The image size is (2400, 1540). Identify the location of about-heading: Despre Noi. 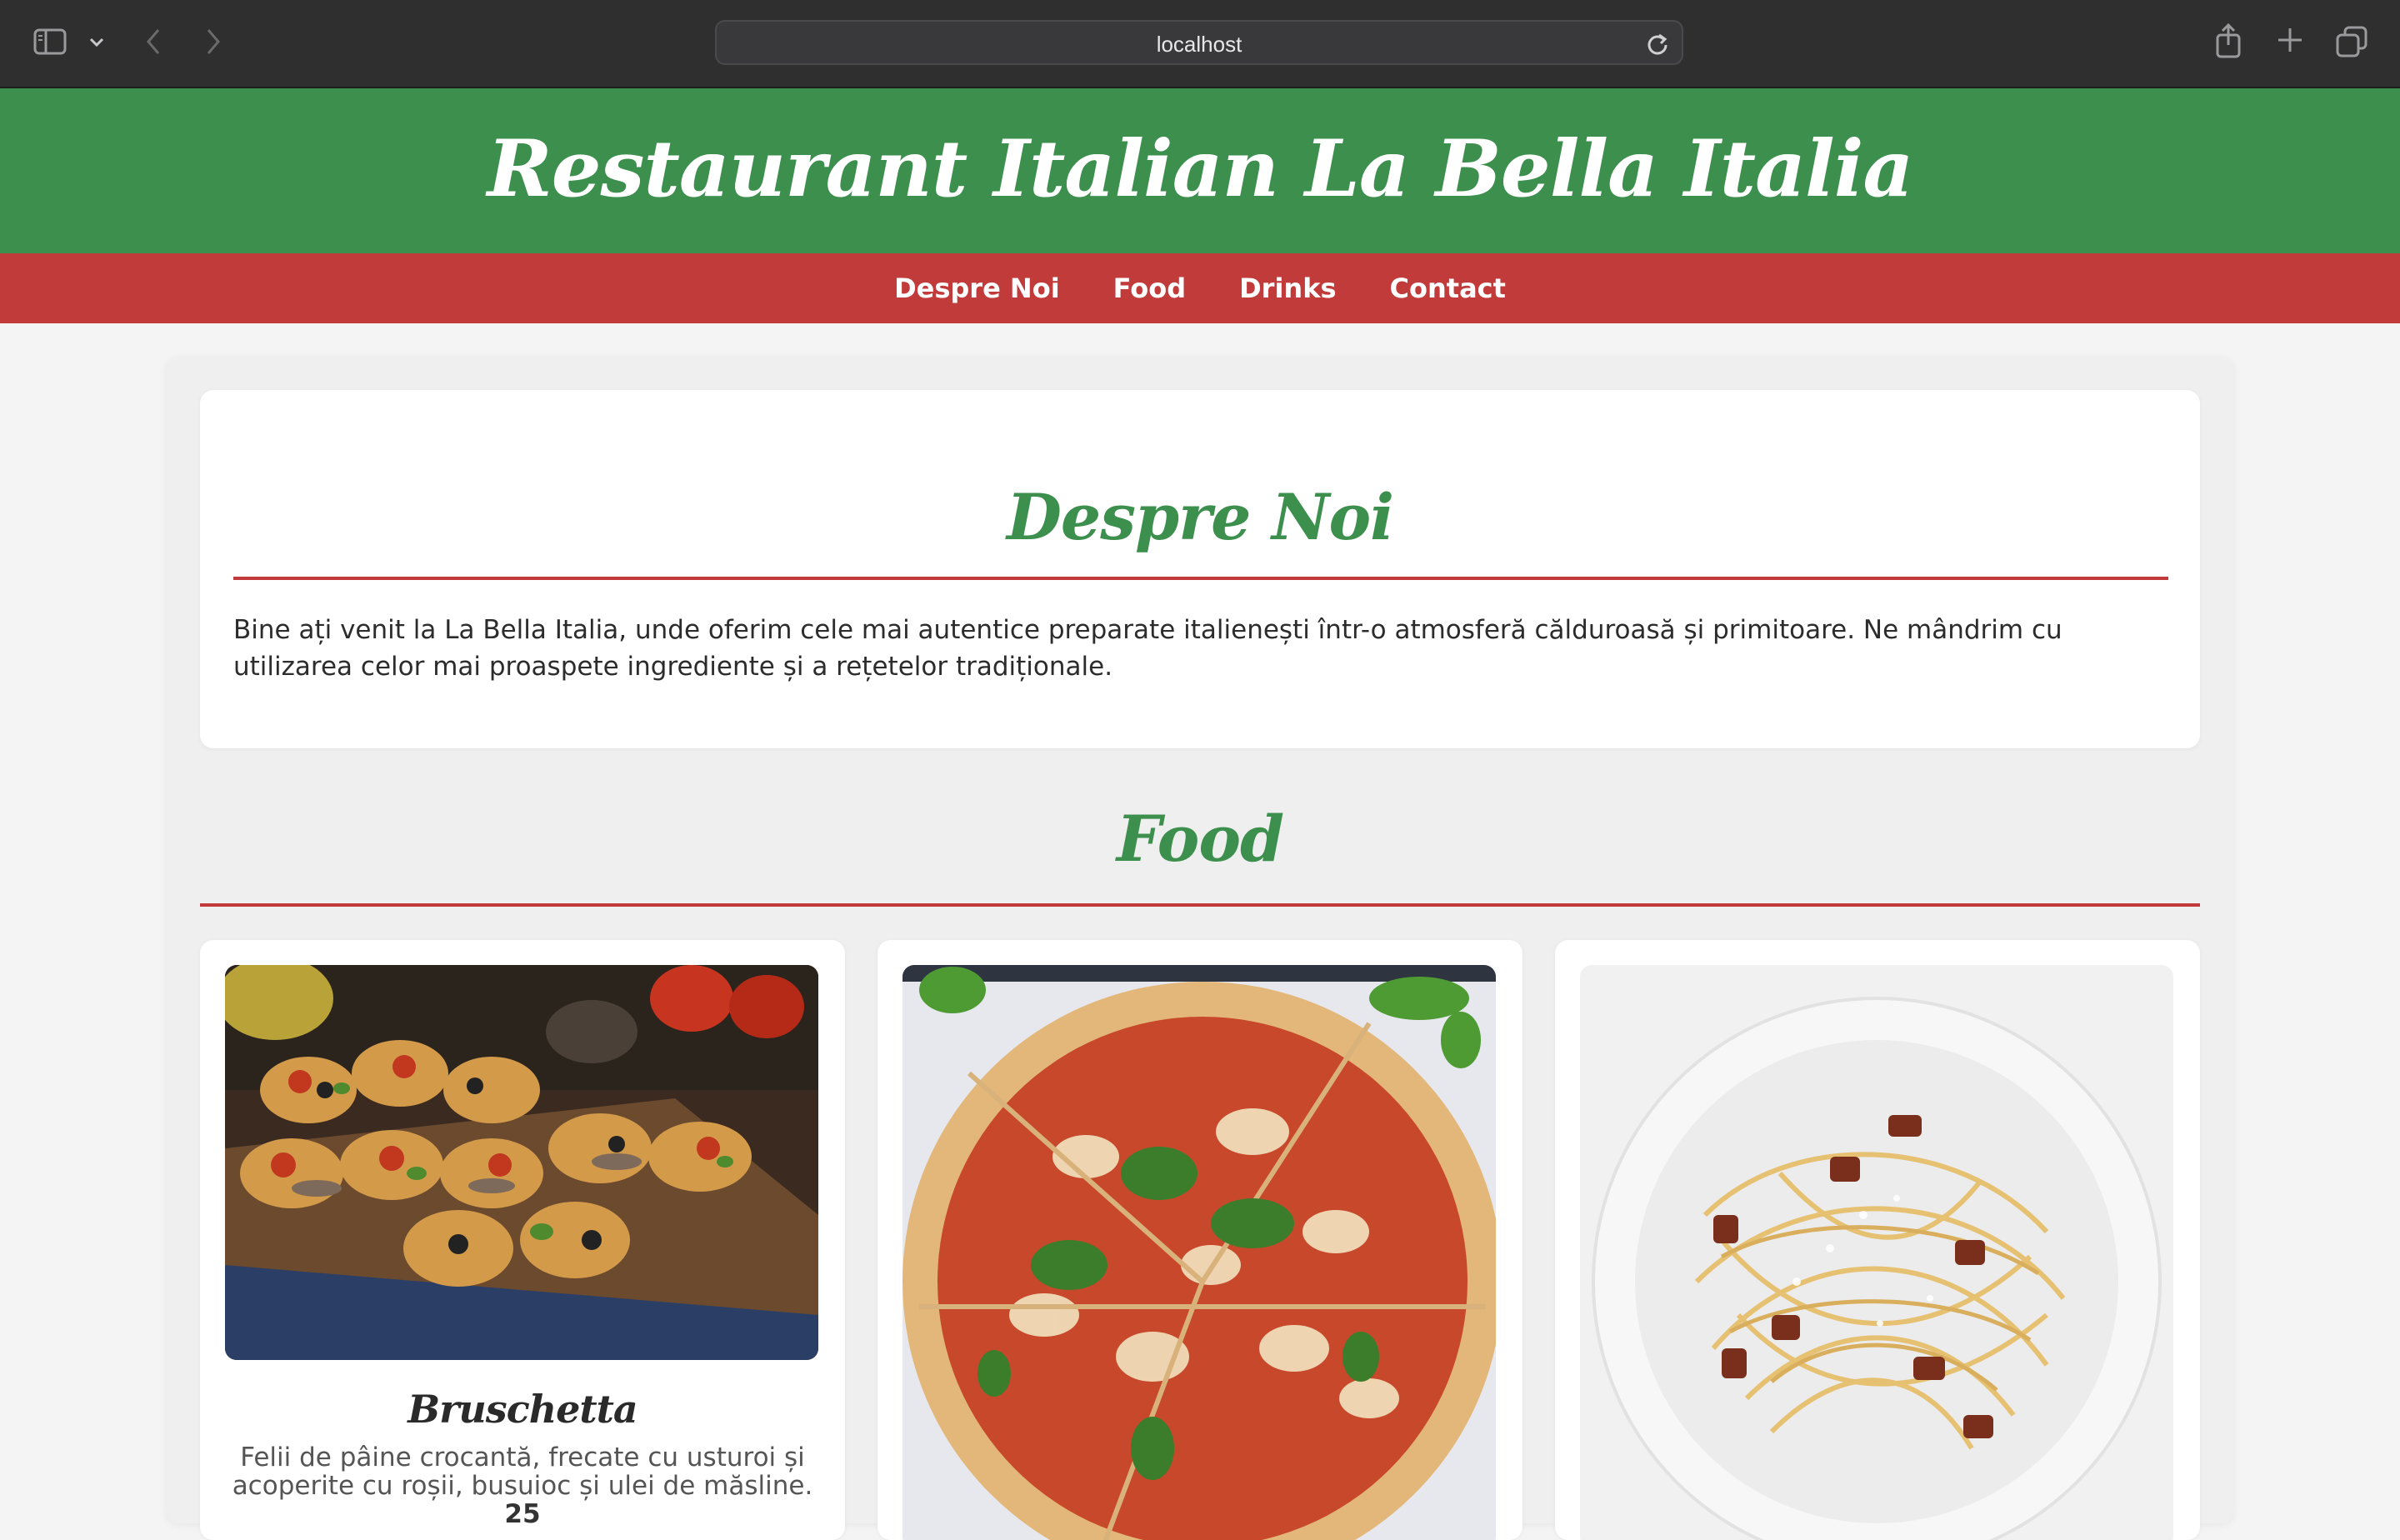
(1200, 517).